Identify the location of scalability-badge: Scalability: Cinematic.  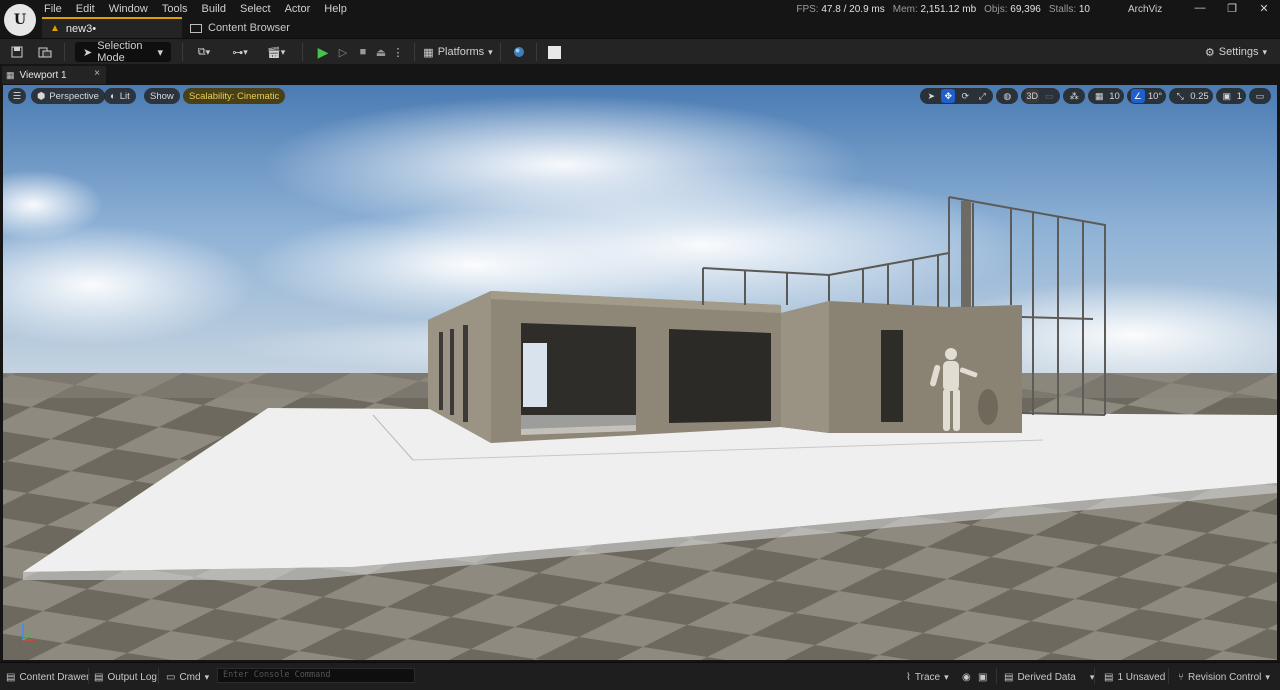
(234, 96).